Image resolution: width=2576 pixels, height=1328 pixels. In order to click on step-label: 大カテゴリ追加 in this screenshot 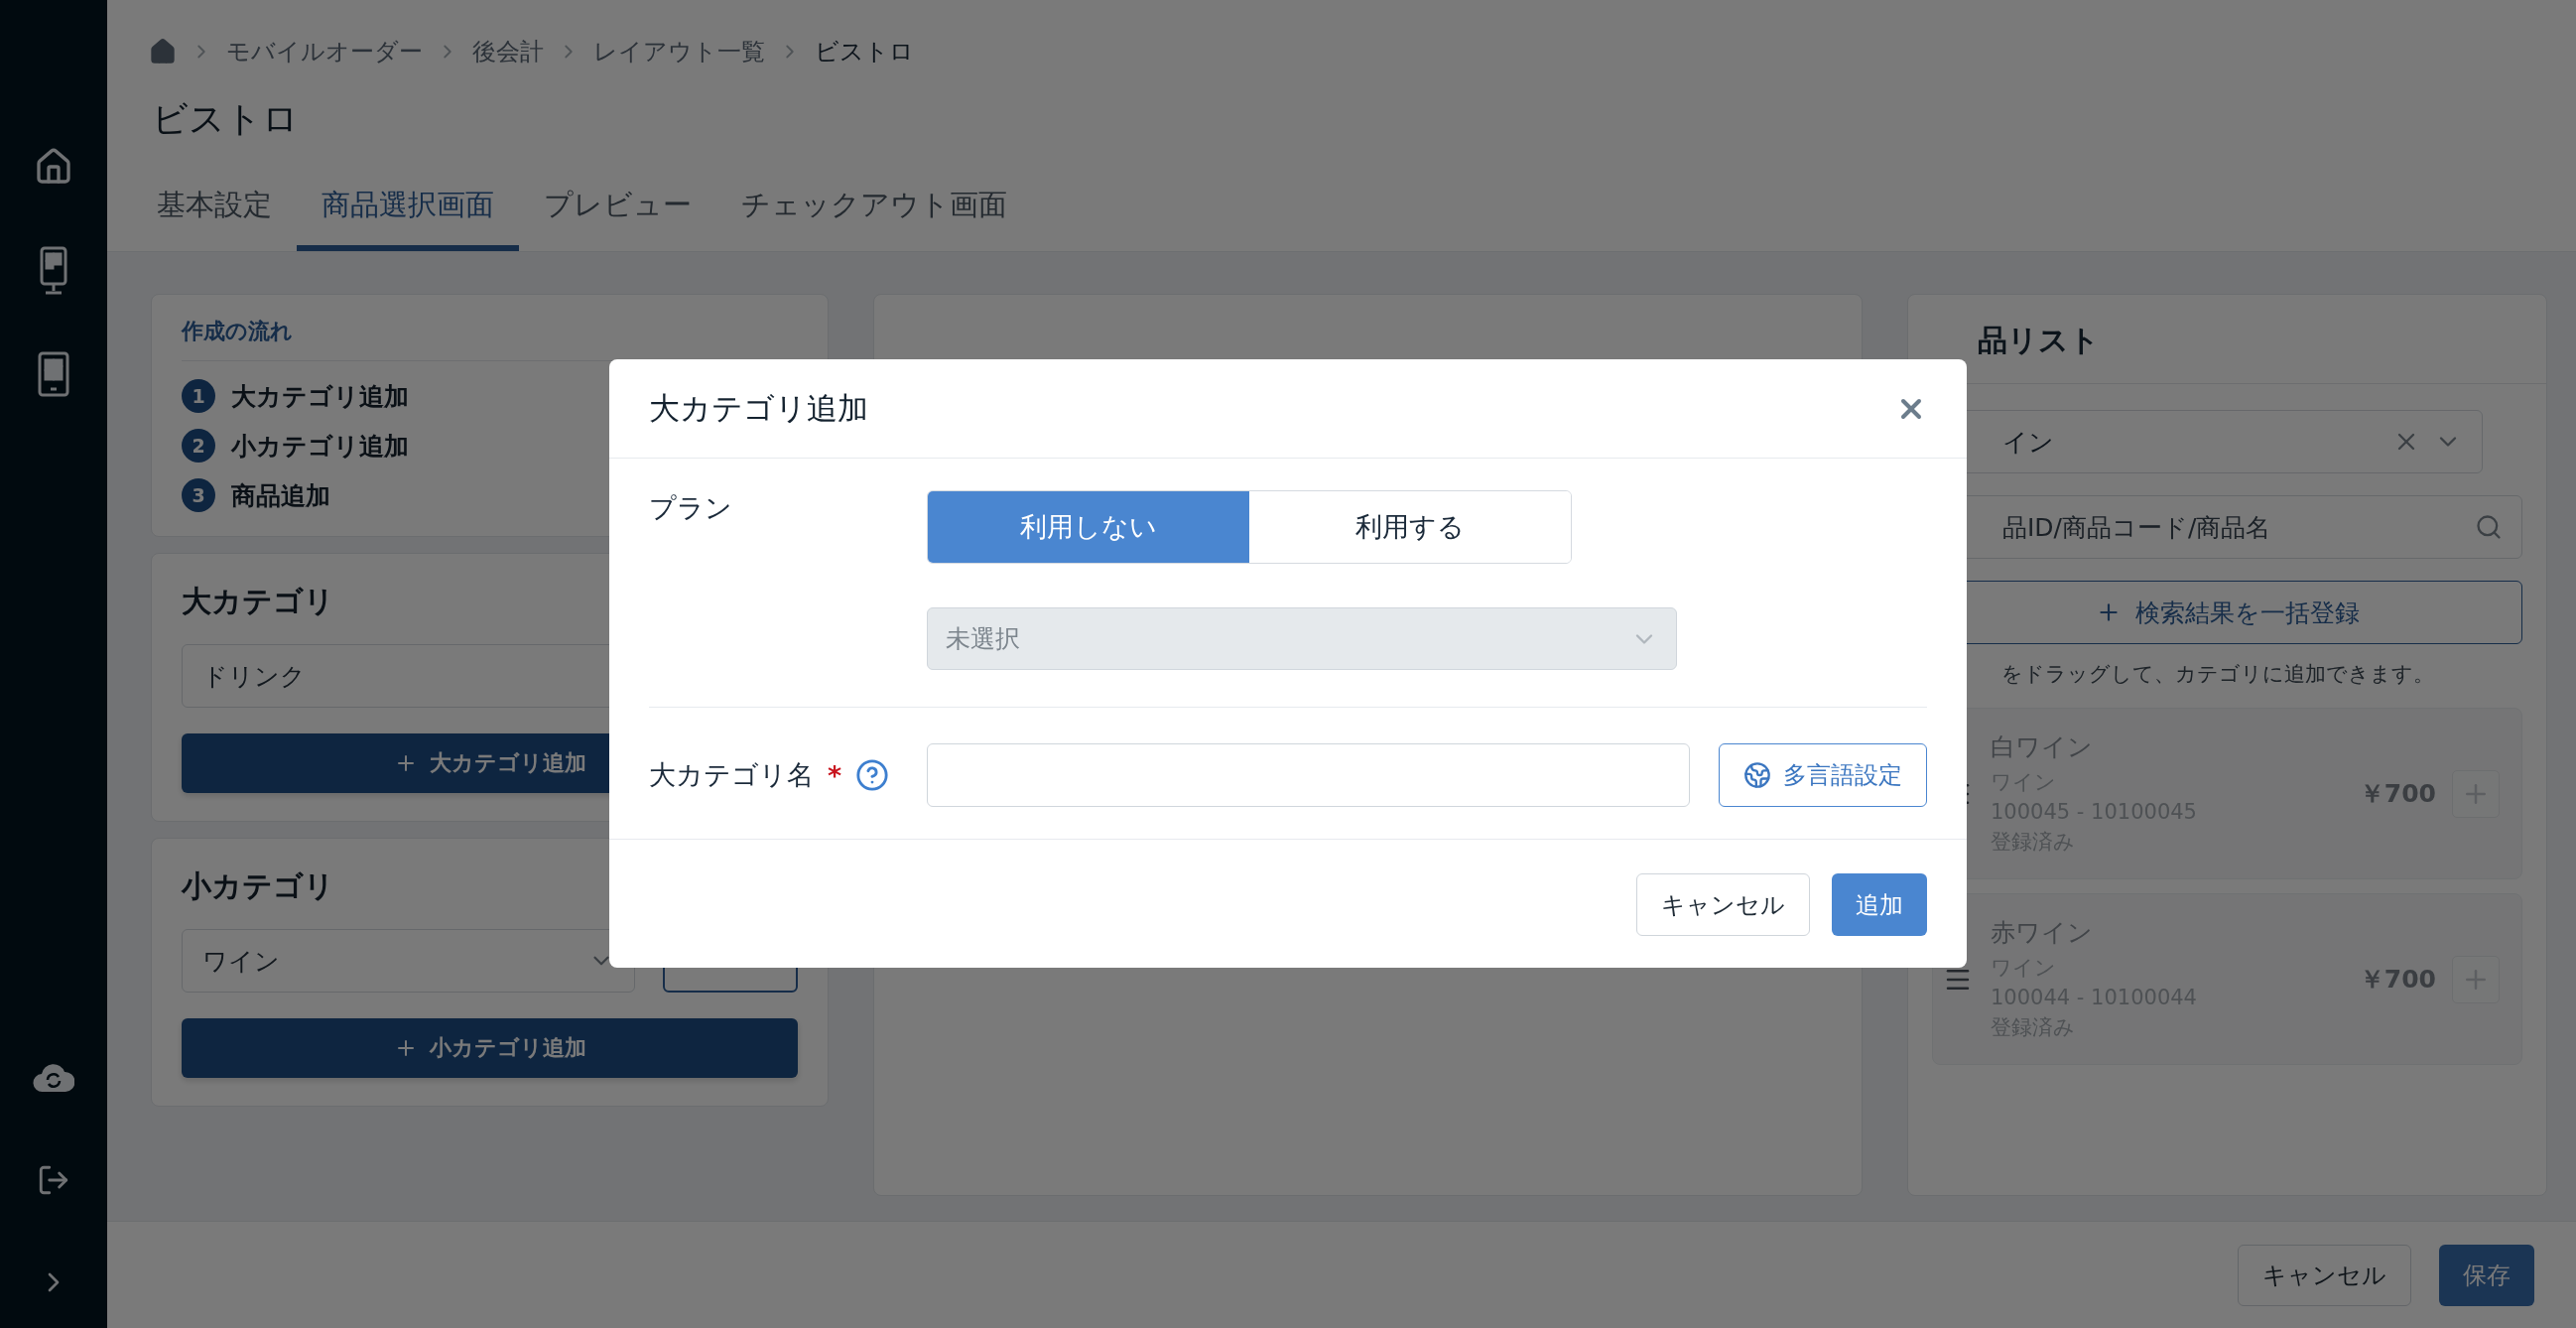, I will do `click(320, 397)`.